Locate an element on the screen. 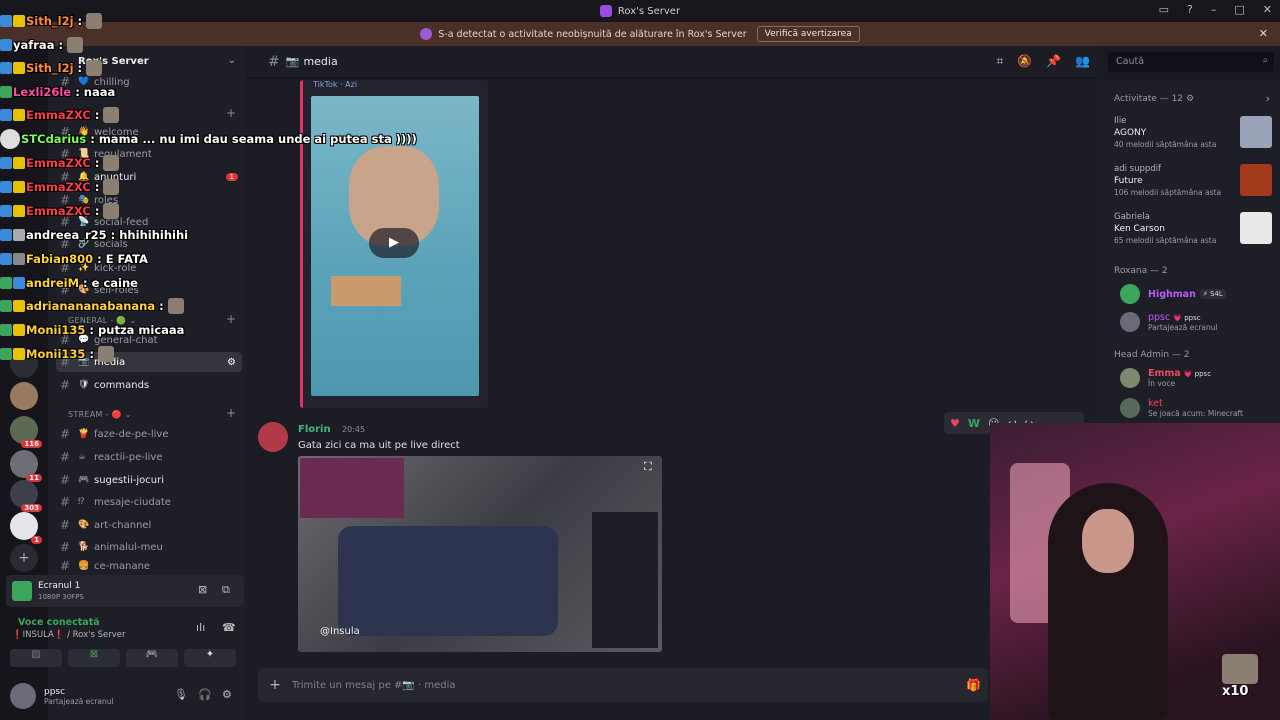  user-settings-icon: ⚙ is located at coordinates (227, 694).